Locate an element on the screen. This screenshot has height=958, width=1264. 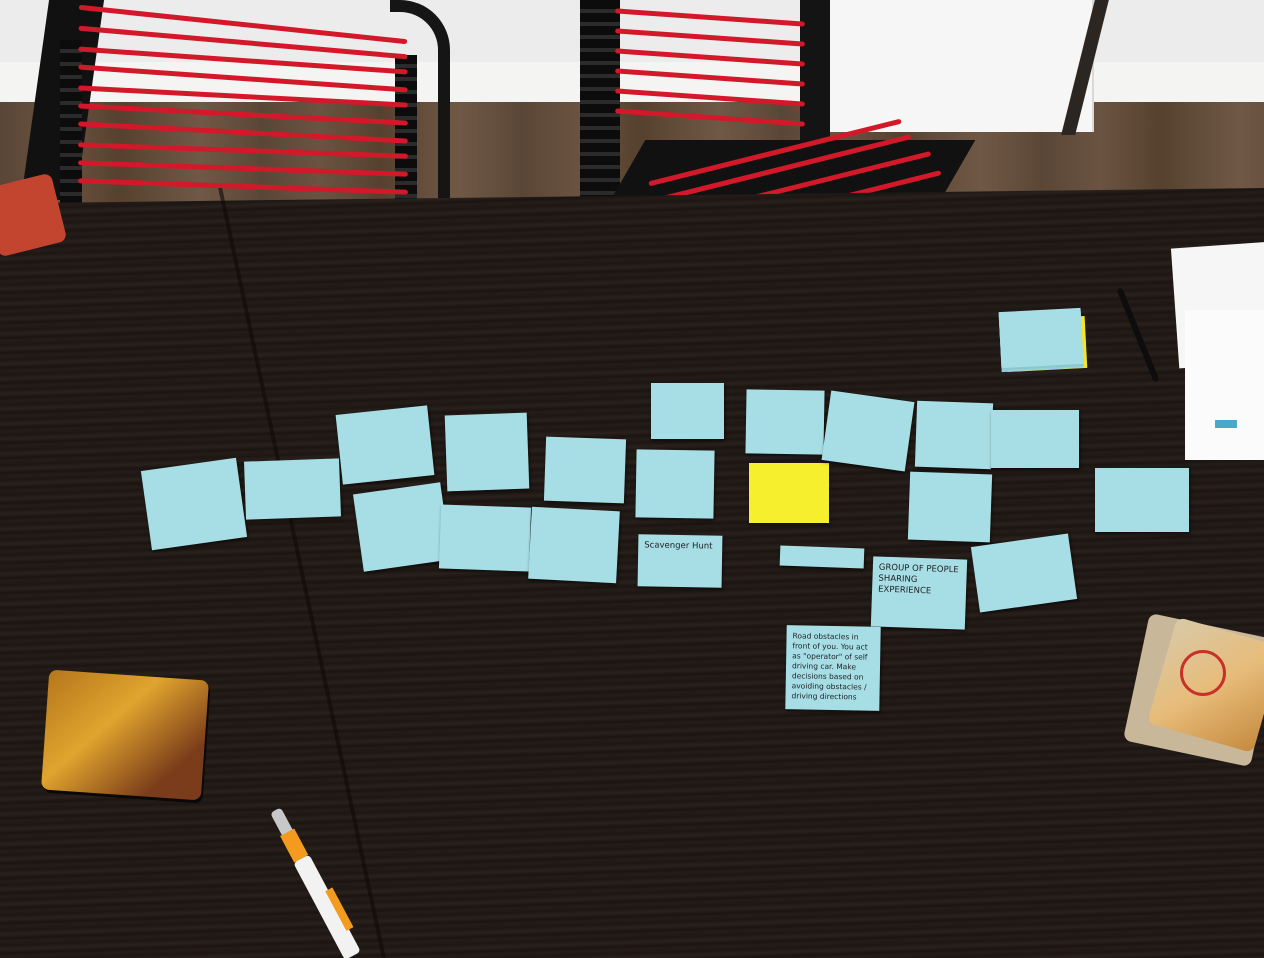
paper-sheet is located at coordinates (1224, 385).